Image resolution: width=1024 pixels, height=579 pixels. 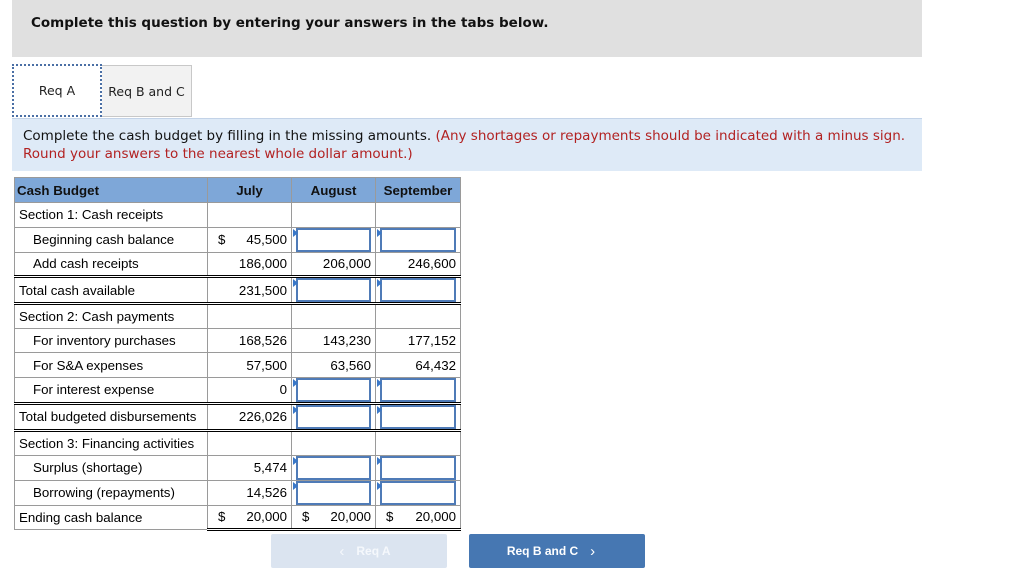 What do you see at coordinates (111, 290) in the screenshot?
I see `row-label: Total cash available` at bounding box center [111, 290].